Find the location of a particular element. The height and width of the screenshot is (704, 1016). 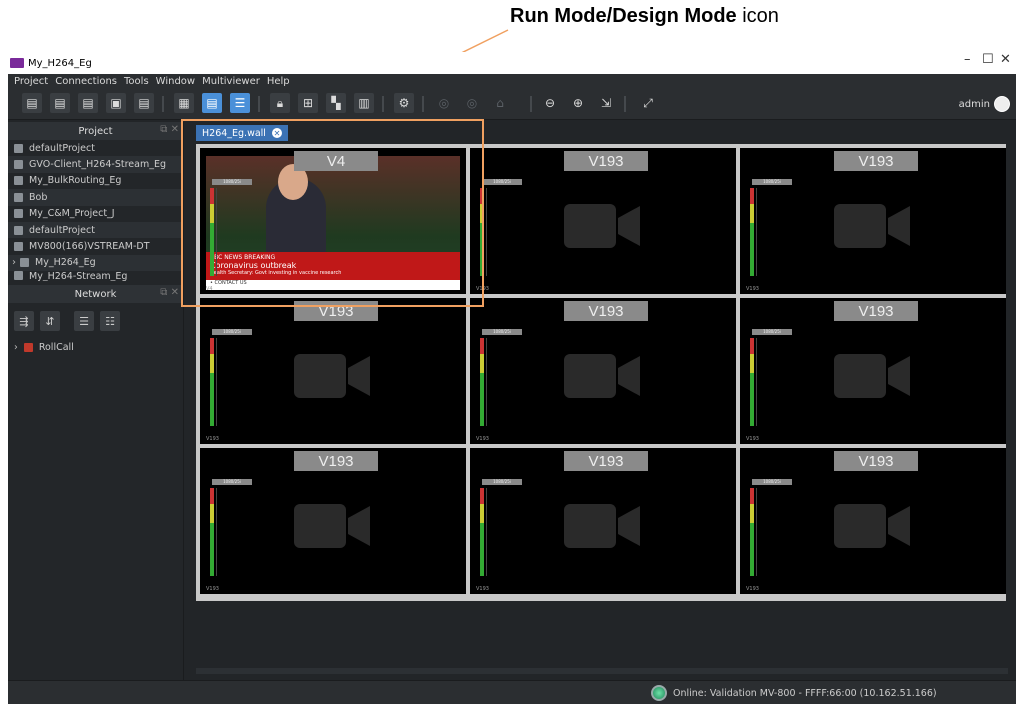

menu-window: Window is located at coordinates (175, 81).